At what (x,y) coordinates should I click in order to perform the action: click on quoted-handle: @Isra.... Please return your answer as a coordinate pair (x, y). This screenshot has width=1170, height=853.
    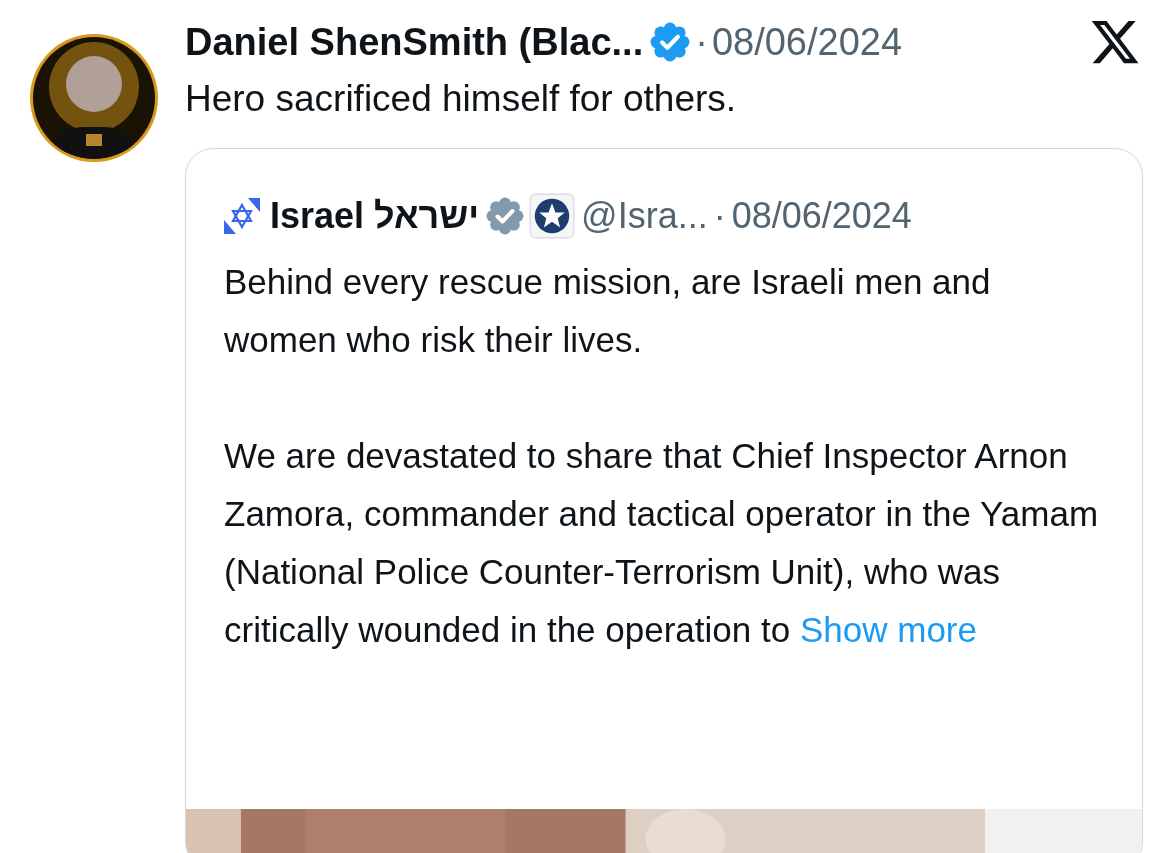
    Looking at the image, I should click on (644, 216).